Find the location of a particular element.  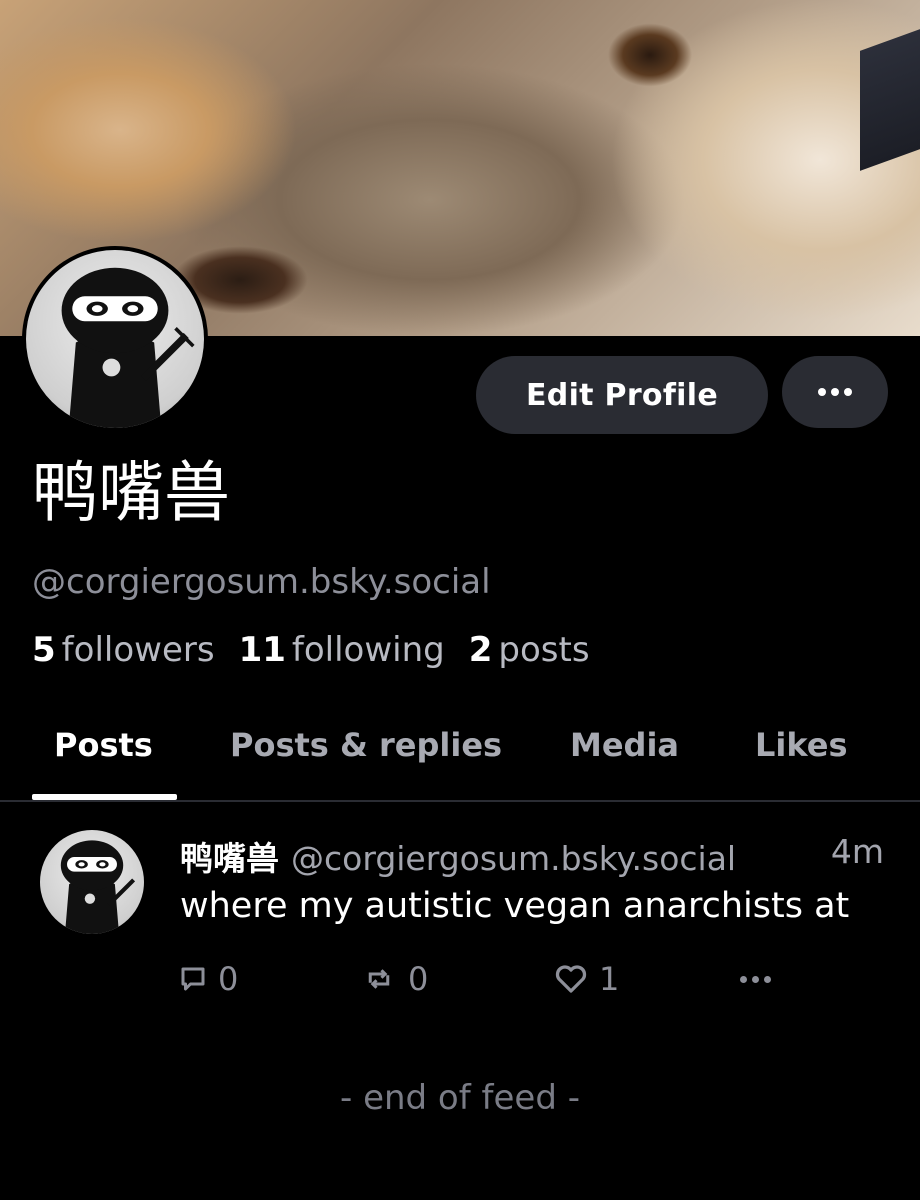

following-count: 11 is located at coordinates (262, 650).